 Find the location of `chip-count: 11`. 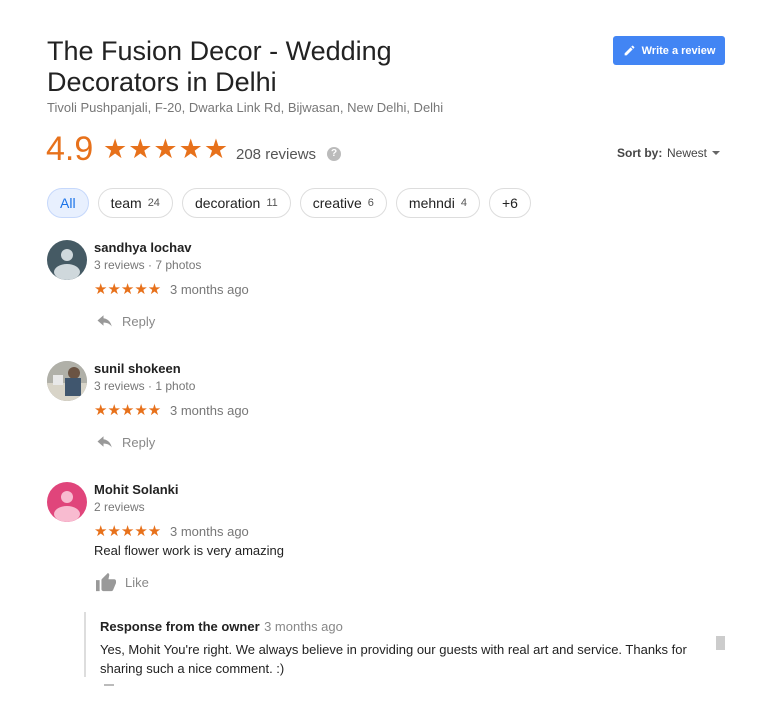

chip-count: 11 is located at coordinates (272, 203).